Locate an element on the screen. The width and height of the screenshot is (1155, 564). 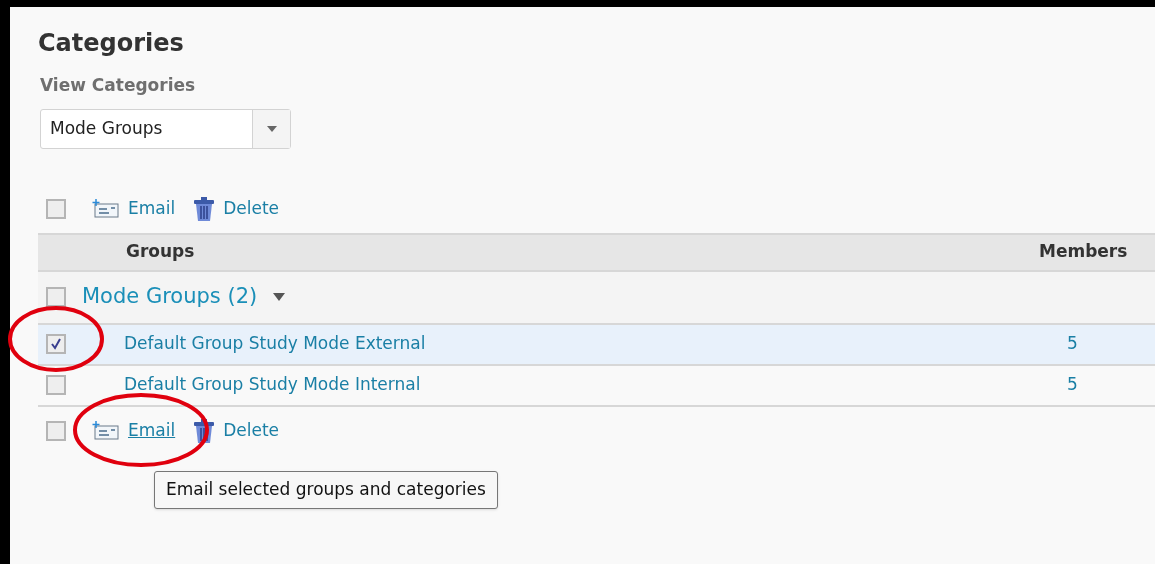
category-link: Mode Groups (2) is located at coordinates (170, 297).